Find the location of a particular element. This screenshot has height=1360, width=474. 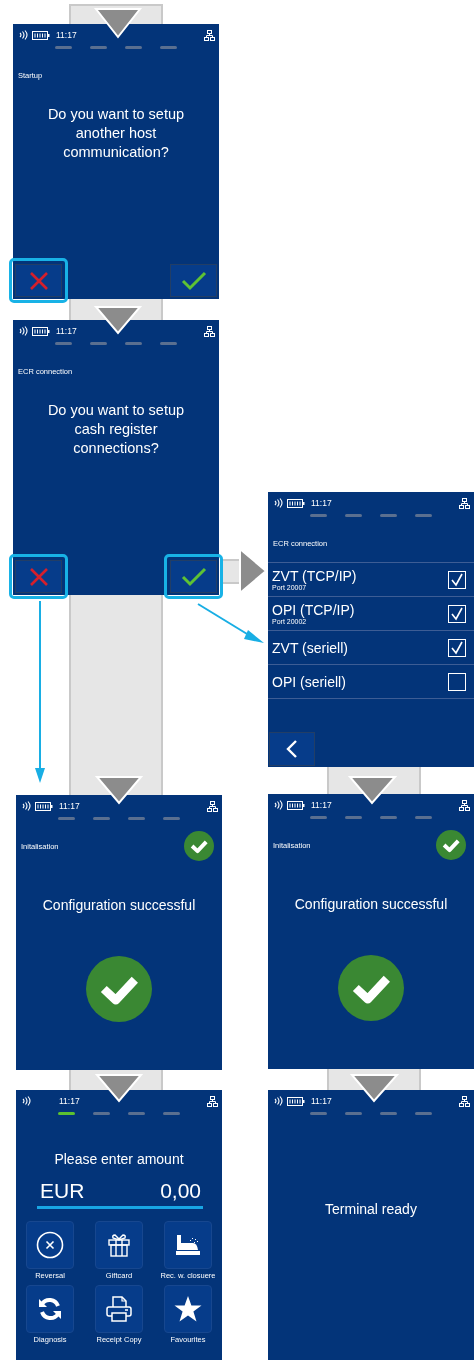

gift-icon is located at coordinates (119, 1245).